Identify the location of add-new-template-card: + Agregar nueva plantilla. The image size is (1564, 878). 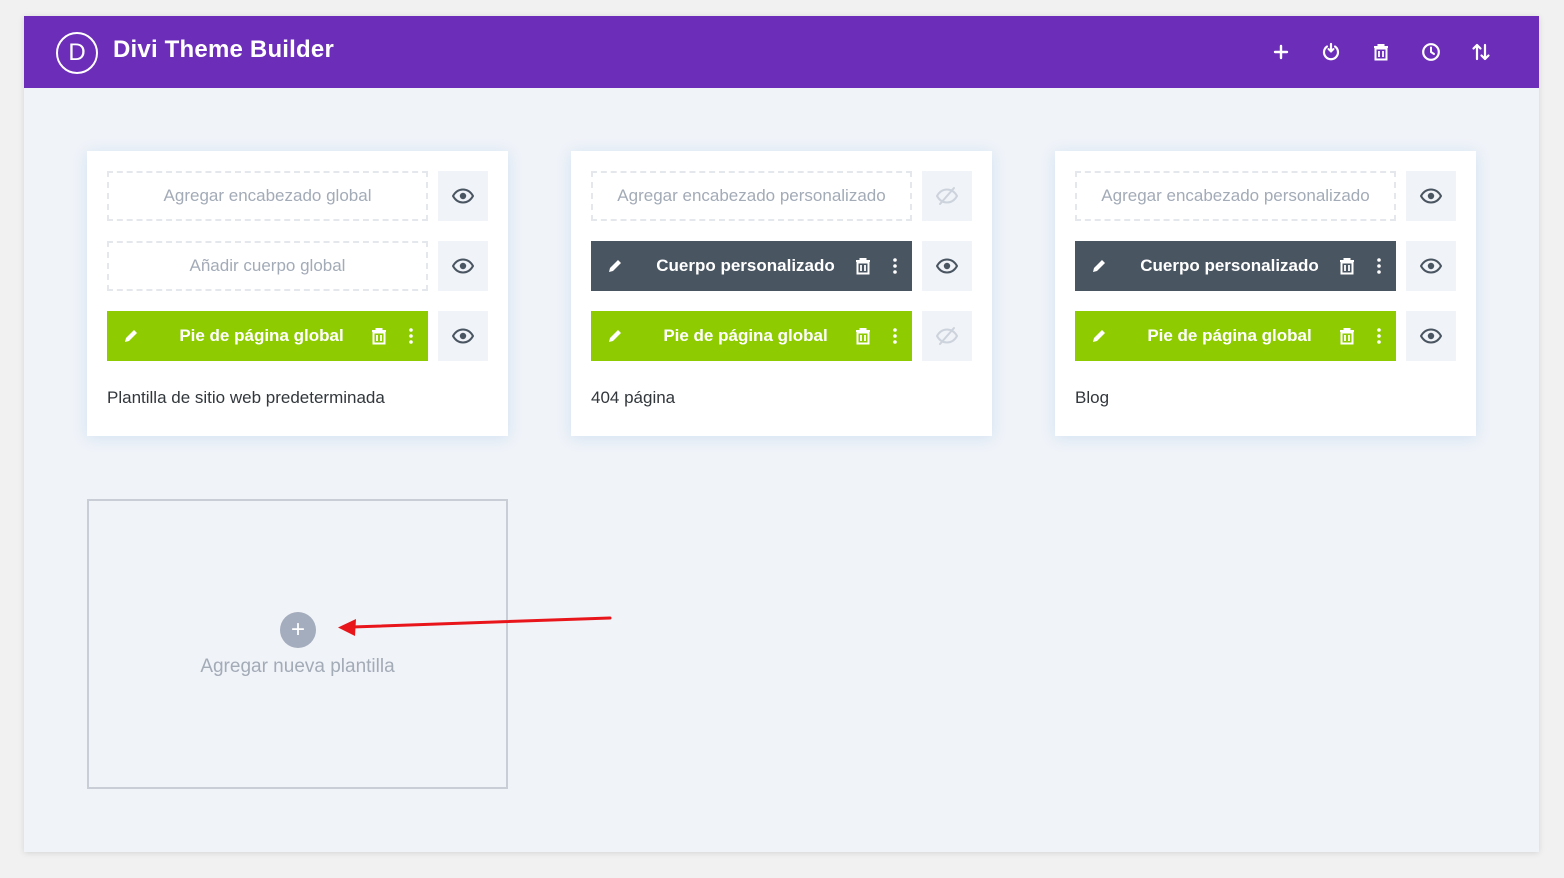
(297, 644).